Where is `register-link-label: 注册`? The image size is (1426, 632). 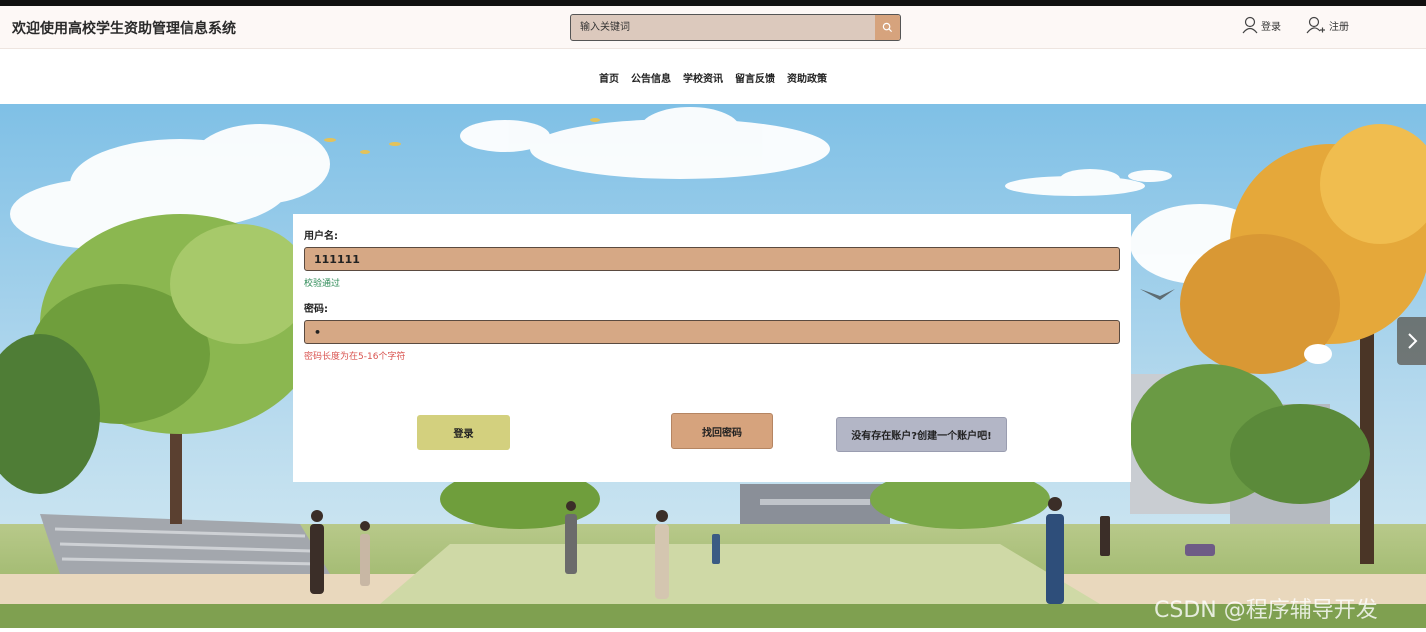 register-link-label: 注册 is located at coordinates (1339, 27).